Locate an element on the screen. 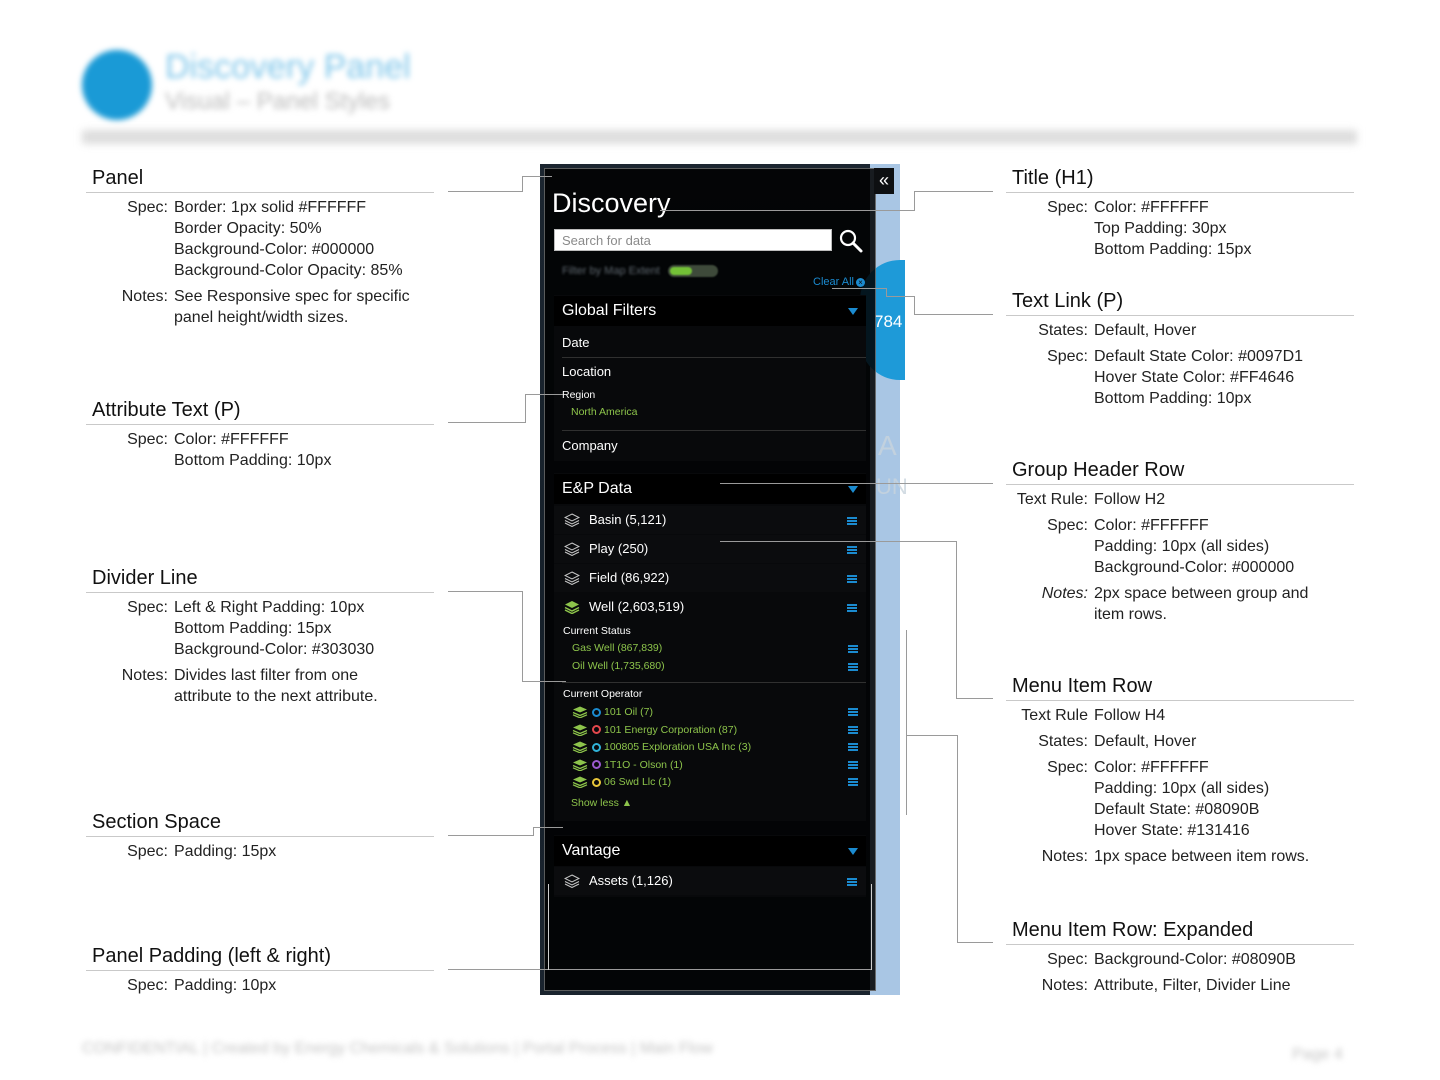 The height and width of the screenshot is (1080, 1440). clear-all-link: Clear All × is located at coordinates (839, 282).